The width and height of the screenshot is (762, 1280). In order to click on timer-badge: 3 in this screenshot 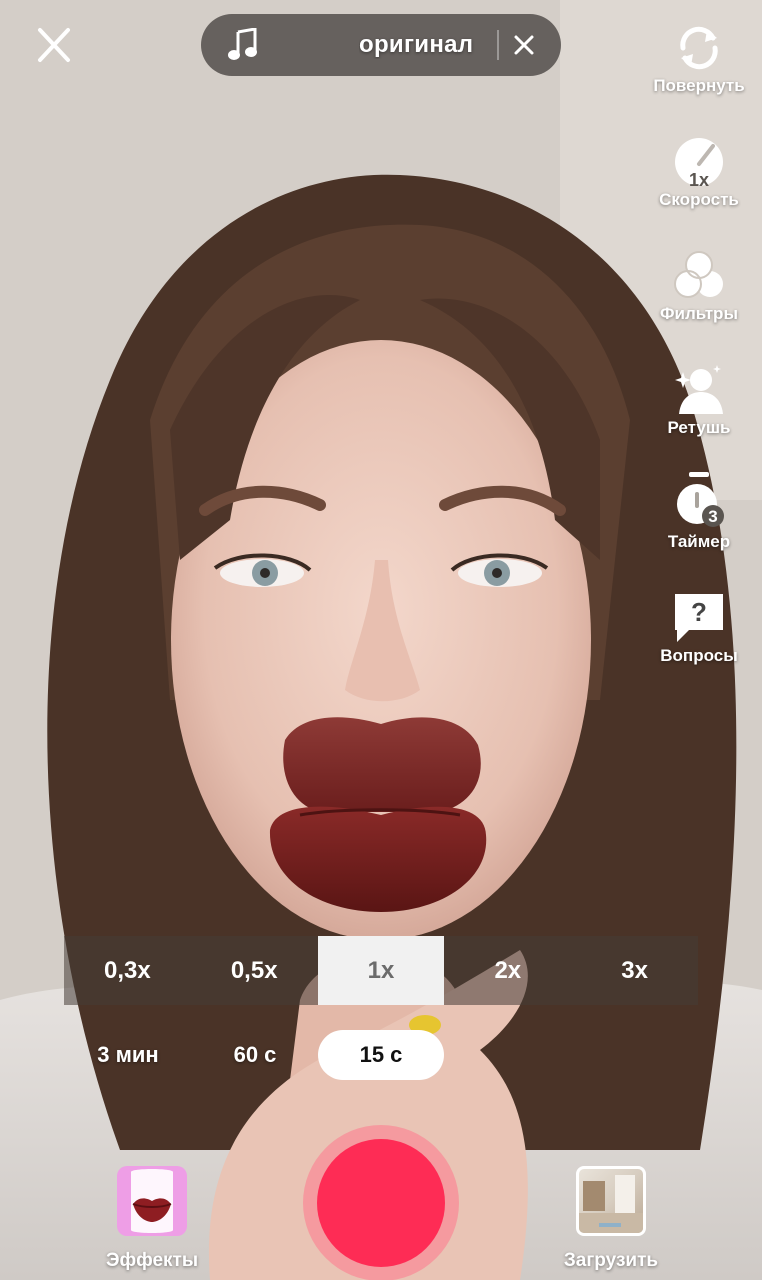, I will do `click(712, 516)`.